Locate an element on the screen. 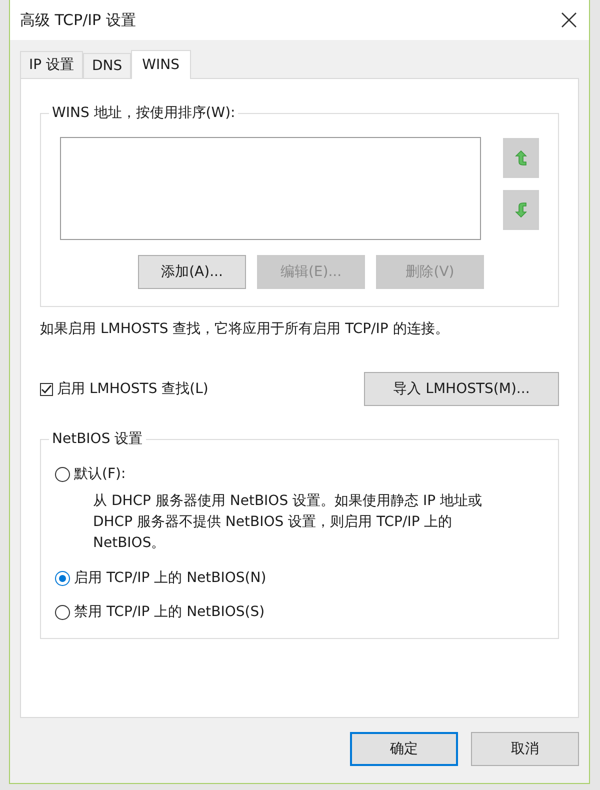  close-icon is located at coordinates (569, 20).